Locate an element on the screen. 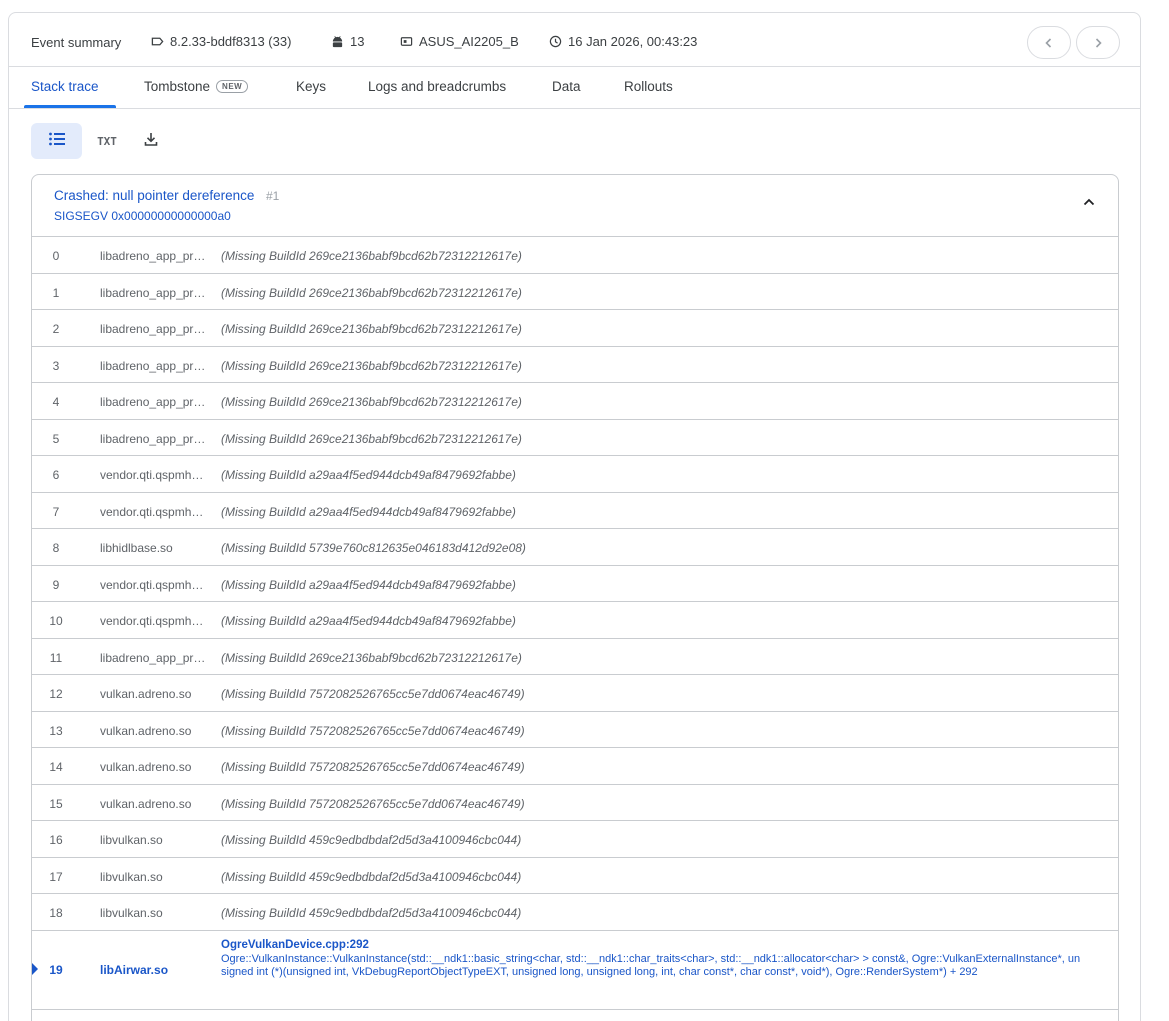  frame-library: libhidlbase.so is located at coordinates (136, 548).